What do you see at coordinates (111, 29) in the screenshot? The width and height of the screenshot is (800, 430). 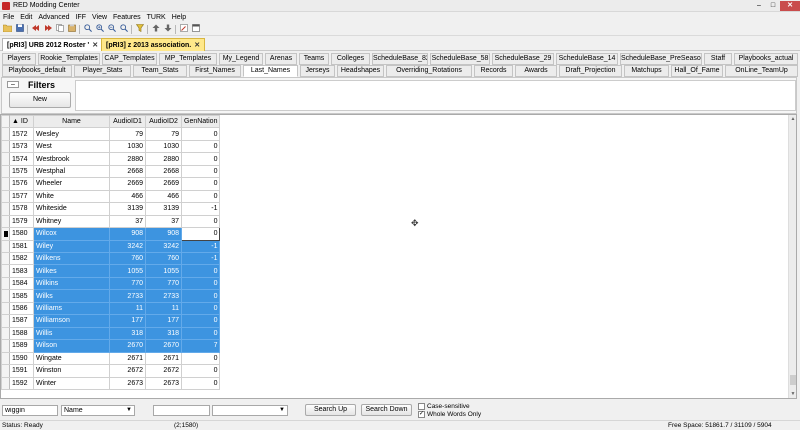 I see `zoom-out-icon` at bounding box center [111, 29].